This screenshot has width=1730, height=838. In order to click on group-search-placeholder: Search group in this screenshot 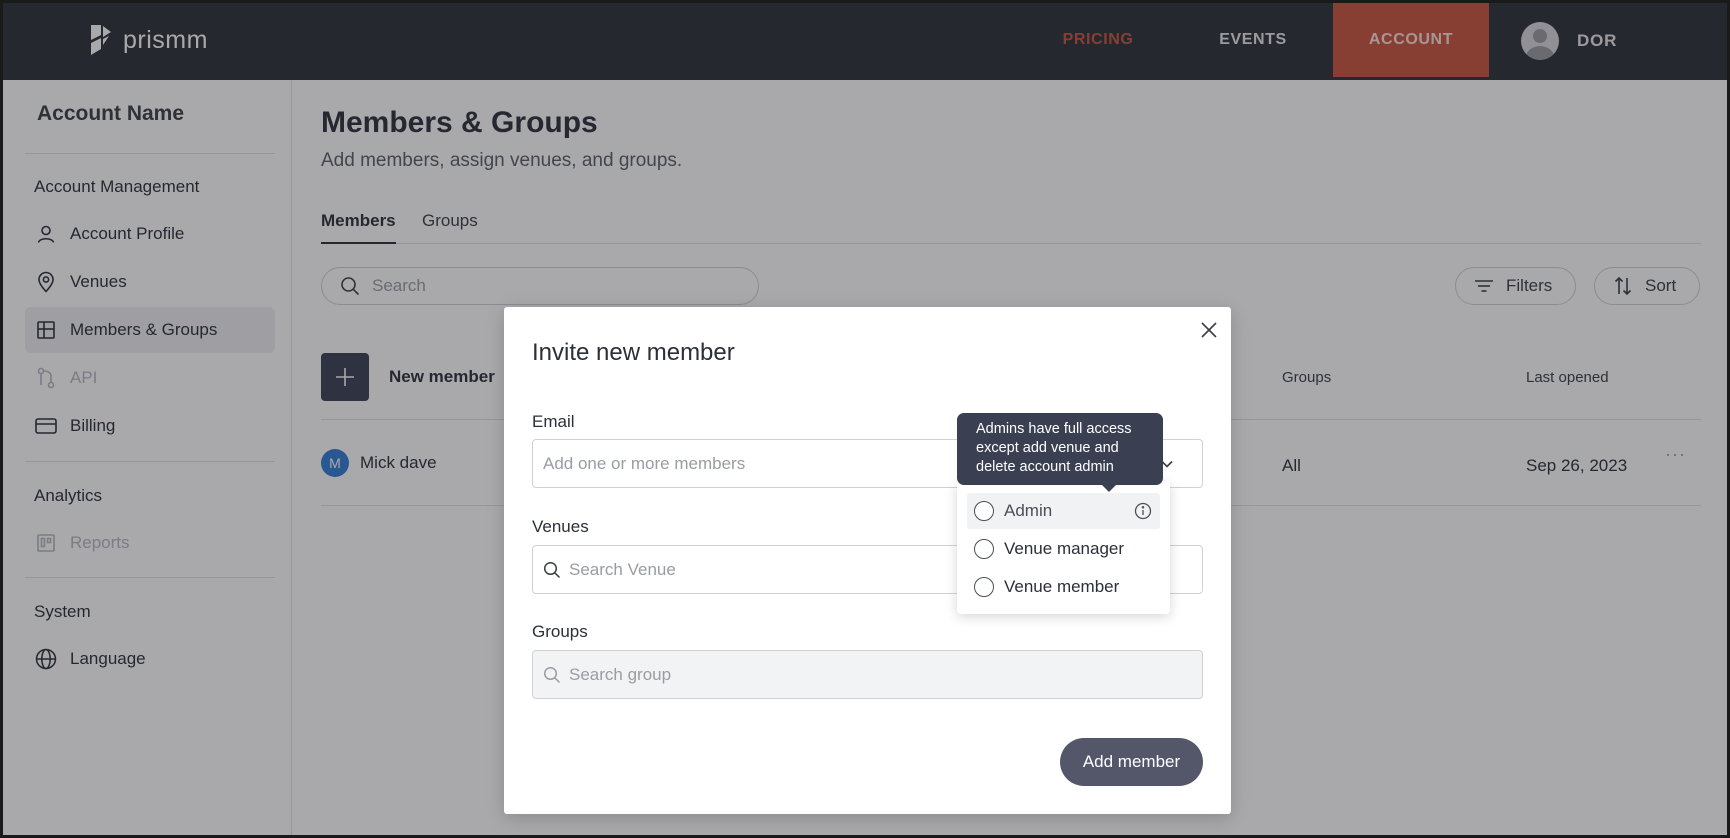, I will do `click(620, 674)`.